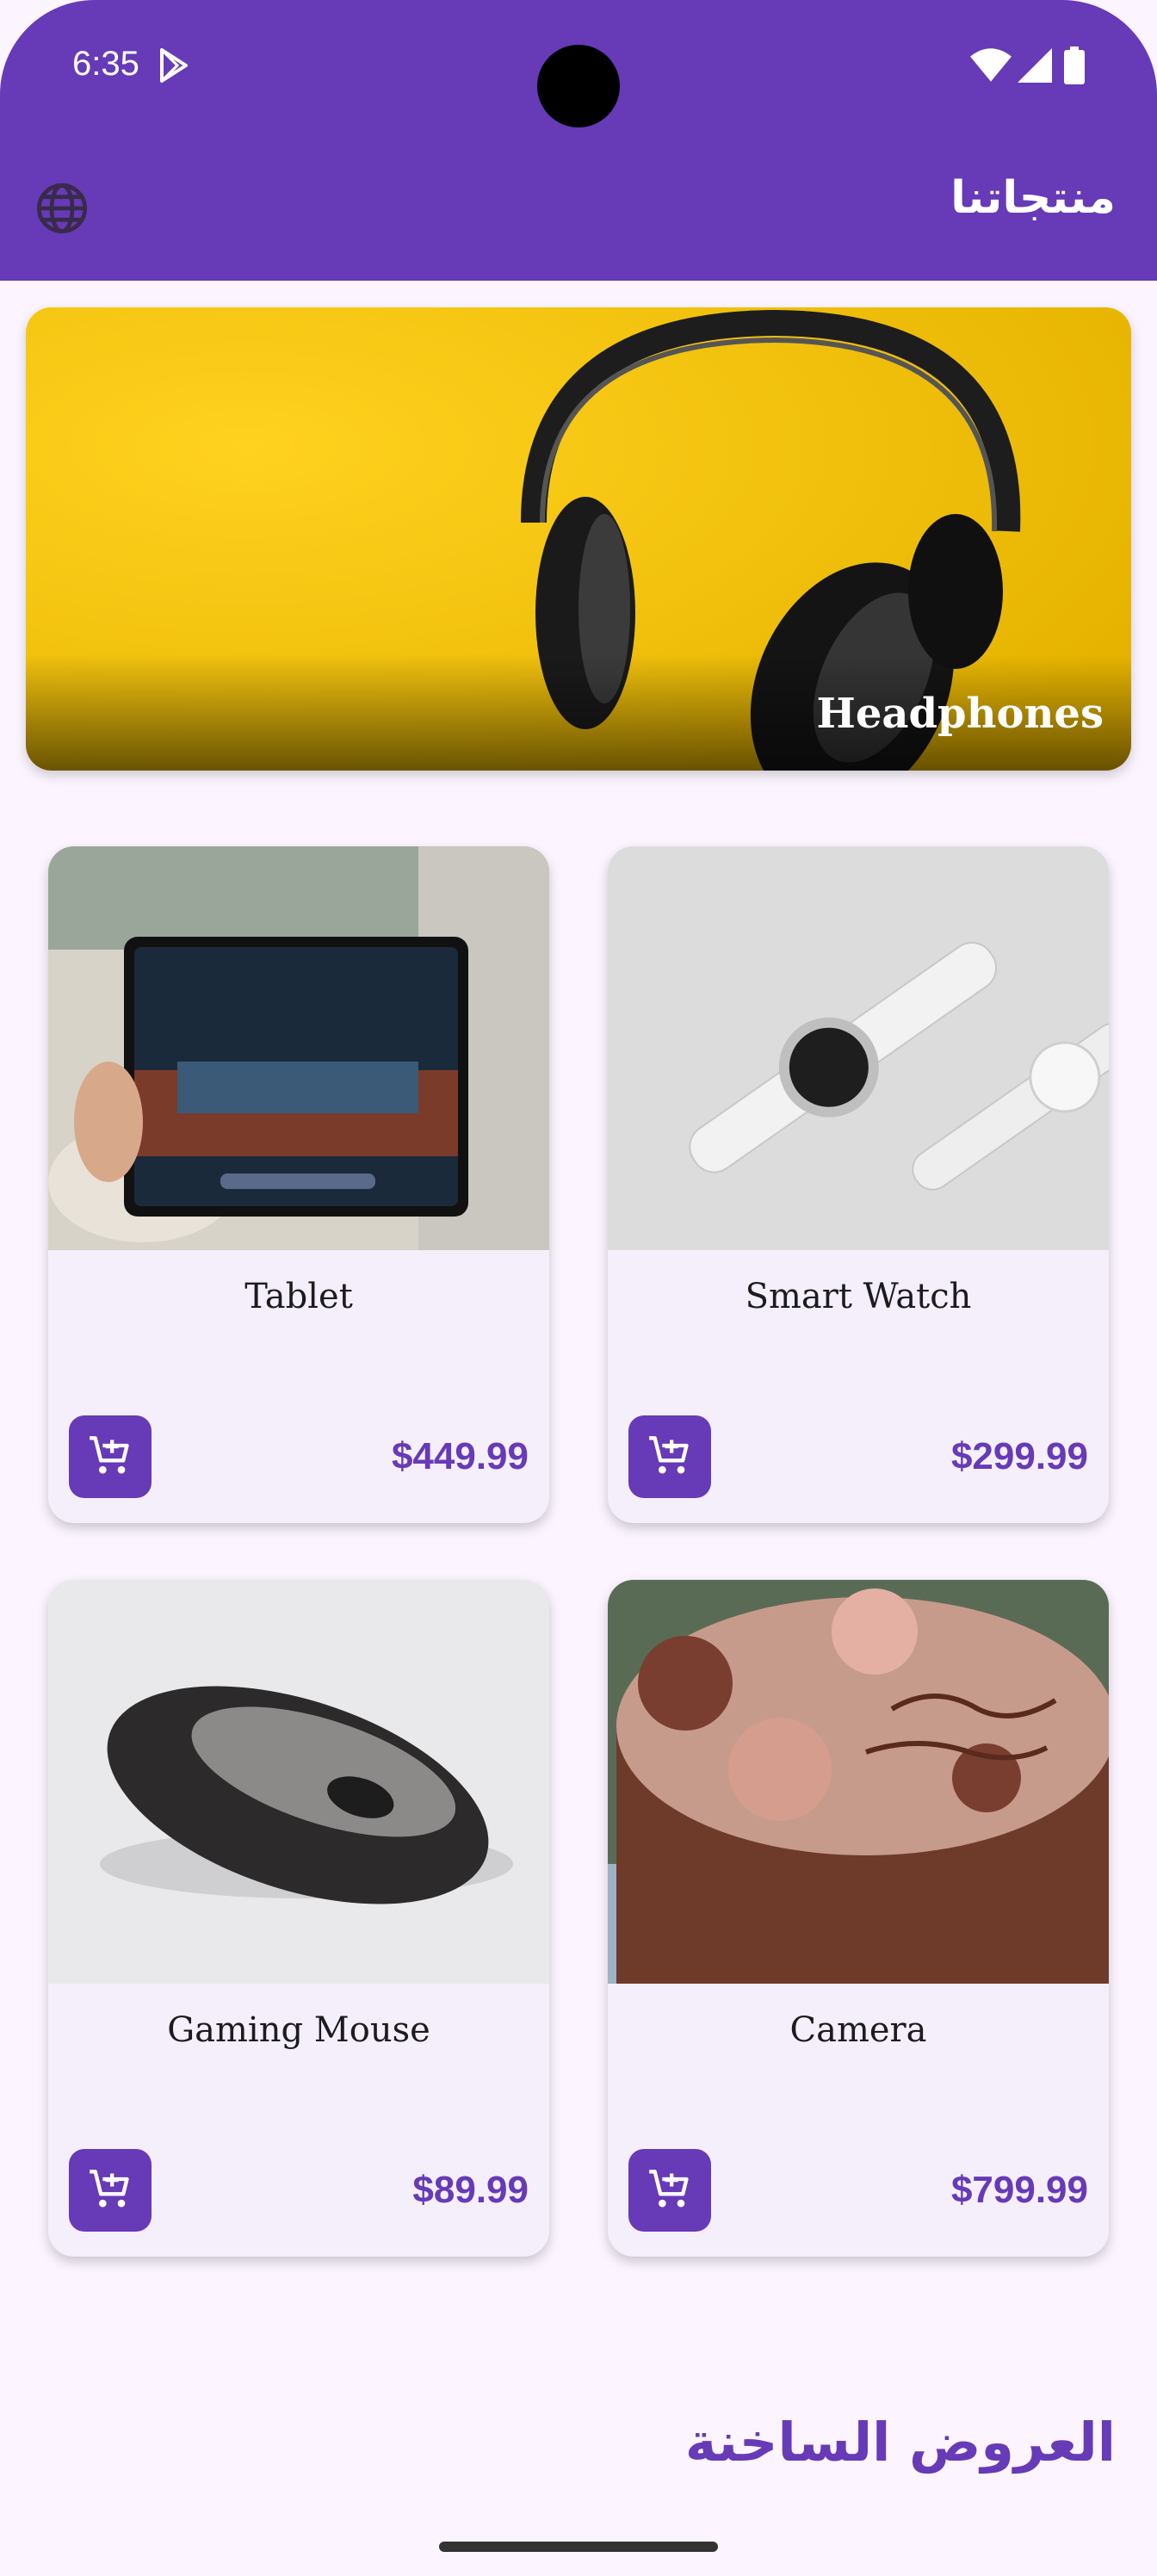 This screenshot has width=1157, height=2576. Describe the element at coordinates (579, 86) in the screenshot. I see `camera-cutout` at that location.